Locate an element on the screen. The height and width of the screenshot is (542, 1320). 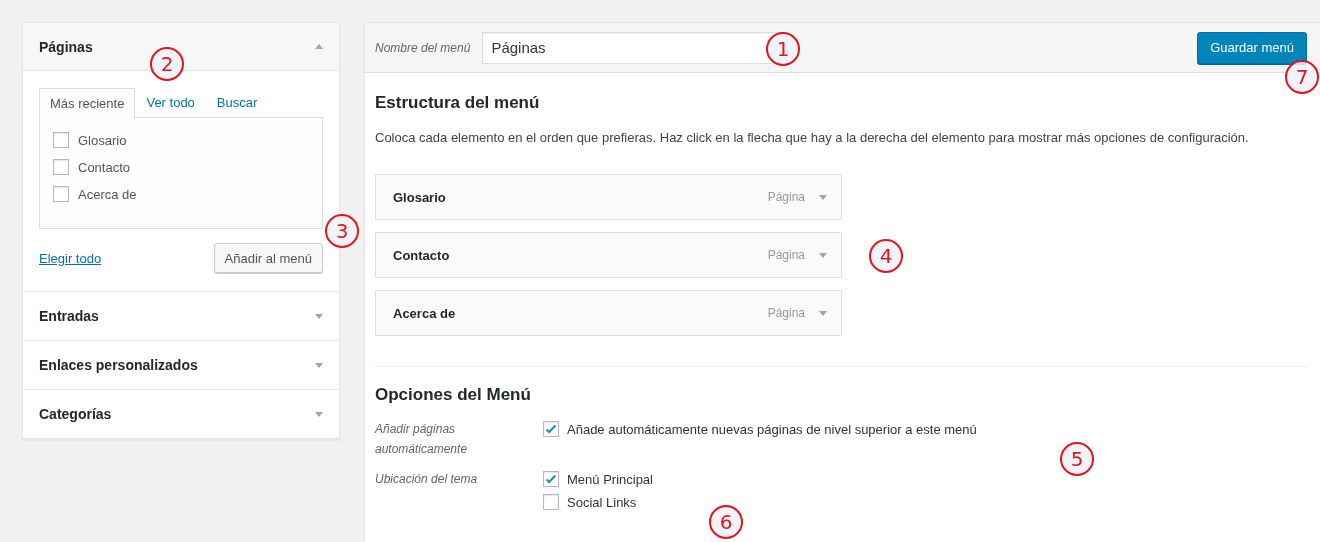
section-heading: Opciones del Menú is located at coordinates (453, 395).